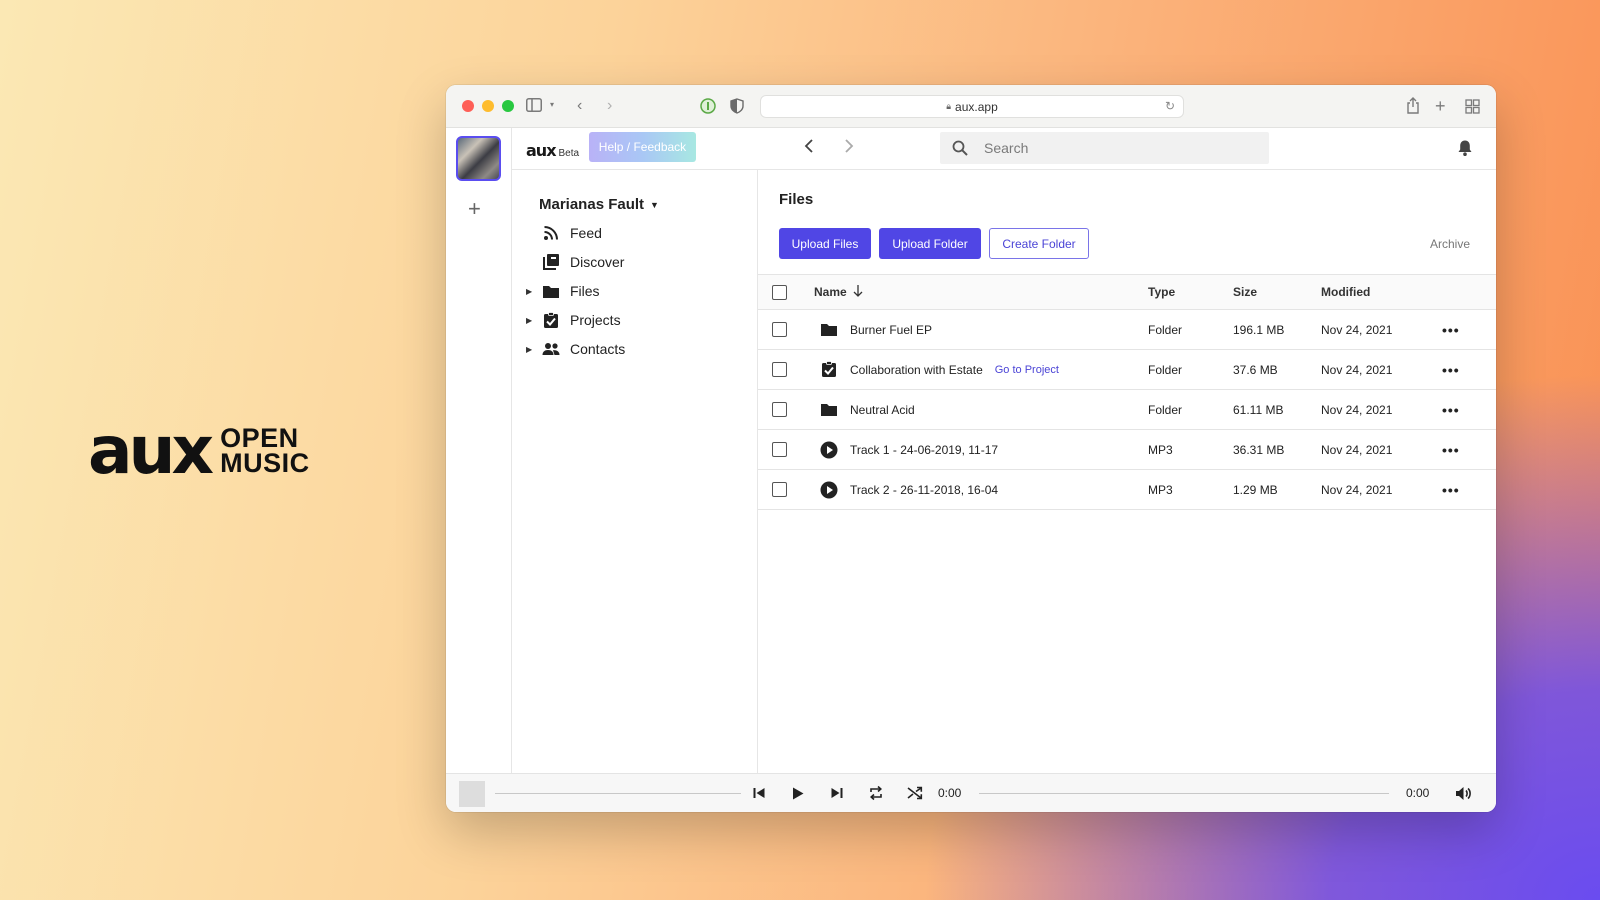  Describe the element at coordinates (642, 147) in the screenshot. I see `help-feedback-button: Help / Feedback` at that location.